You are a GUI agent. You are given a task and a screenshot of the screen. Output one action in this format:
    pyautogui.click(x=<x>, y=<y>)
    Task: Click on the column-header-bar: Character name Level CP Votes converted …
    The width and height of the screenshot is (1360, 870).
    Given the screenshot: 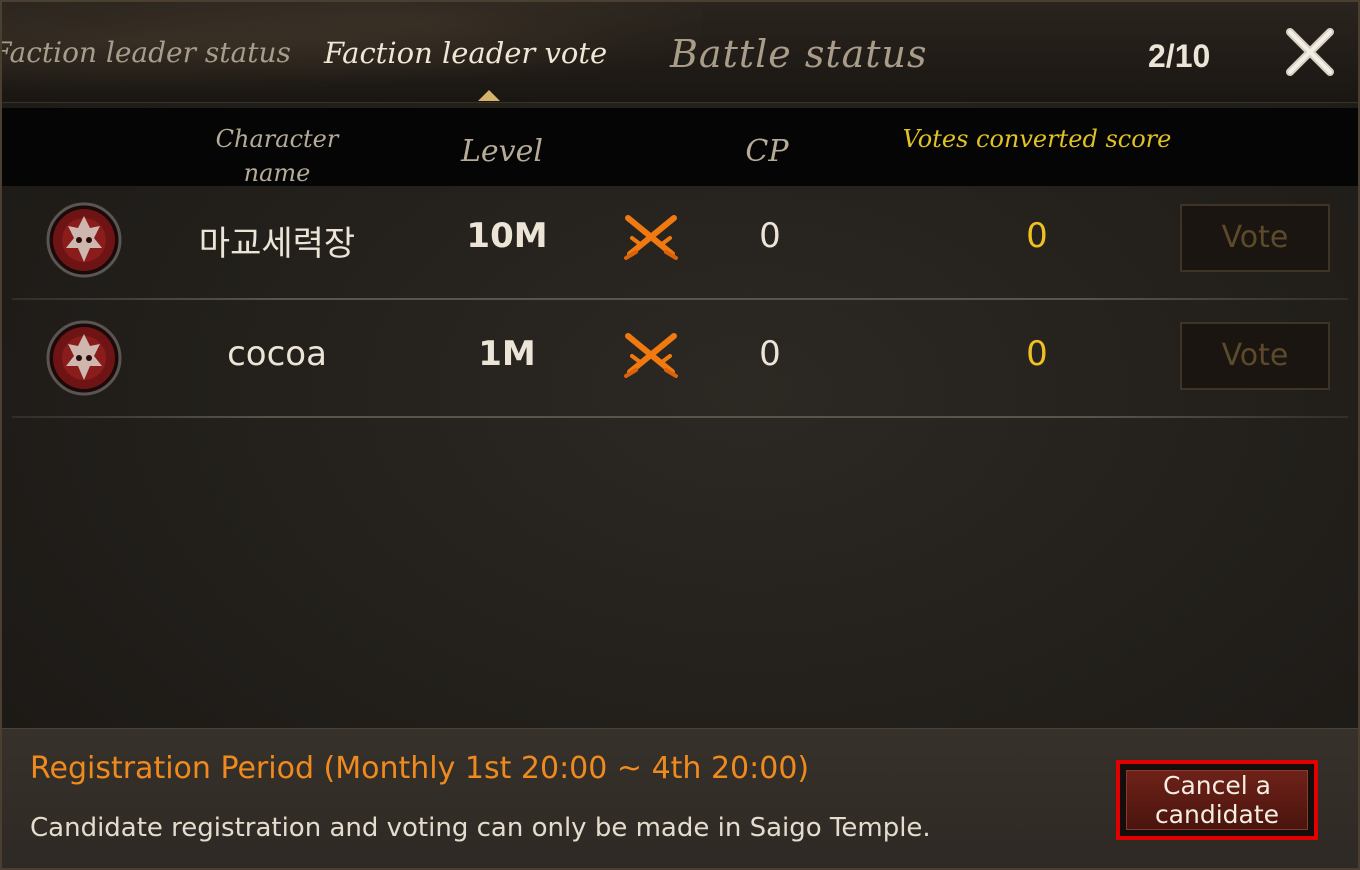 What is the action you would take?
    pyautogui.click(x=680, y=147)
    